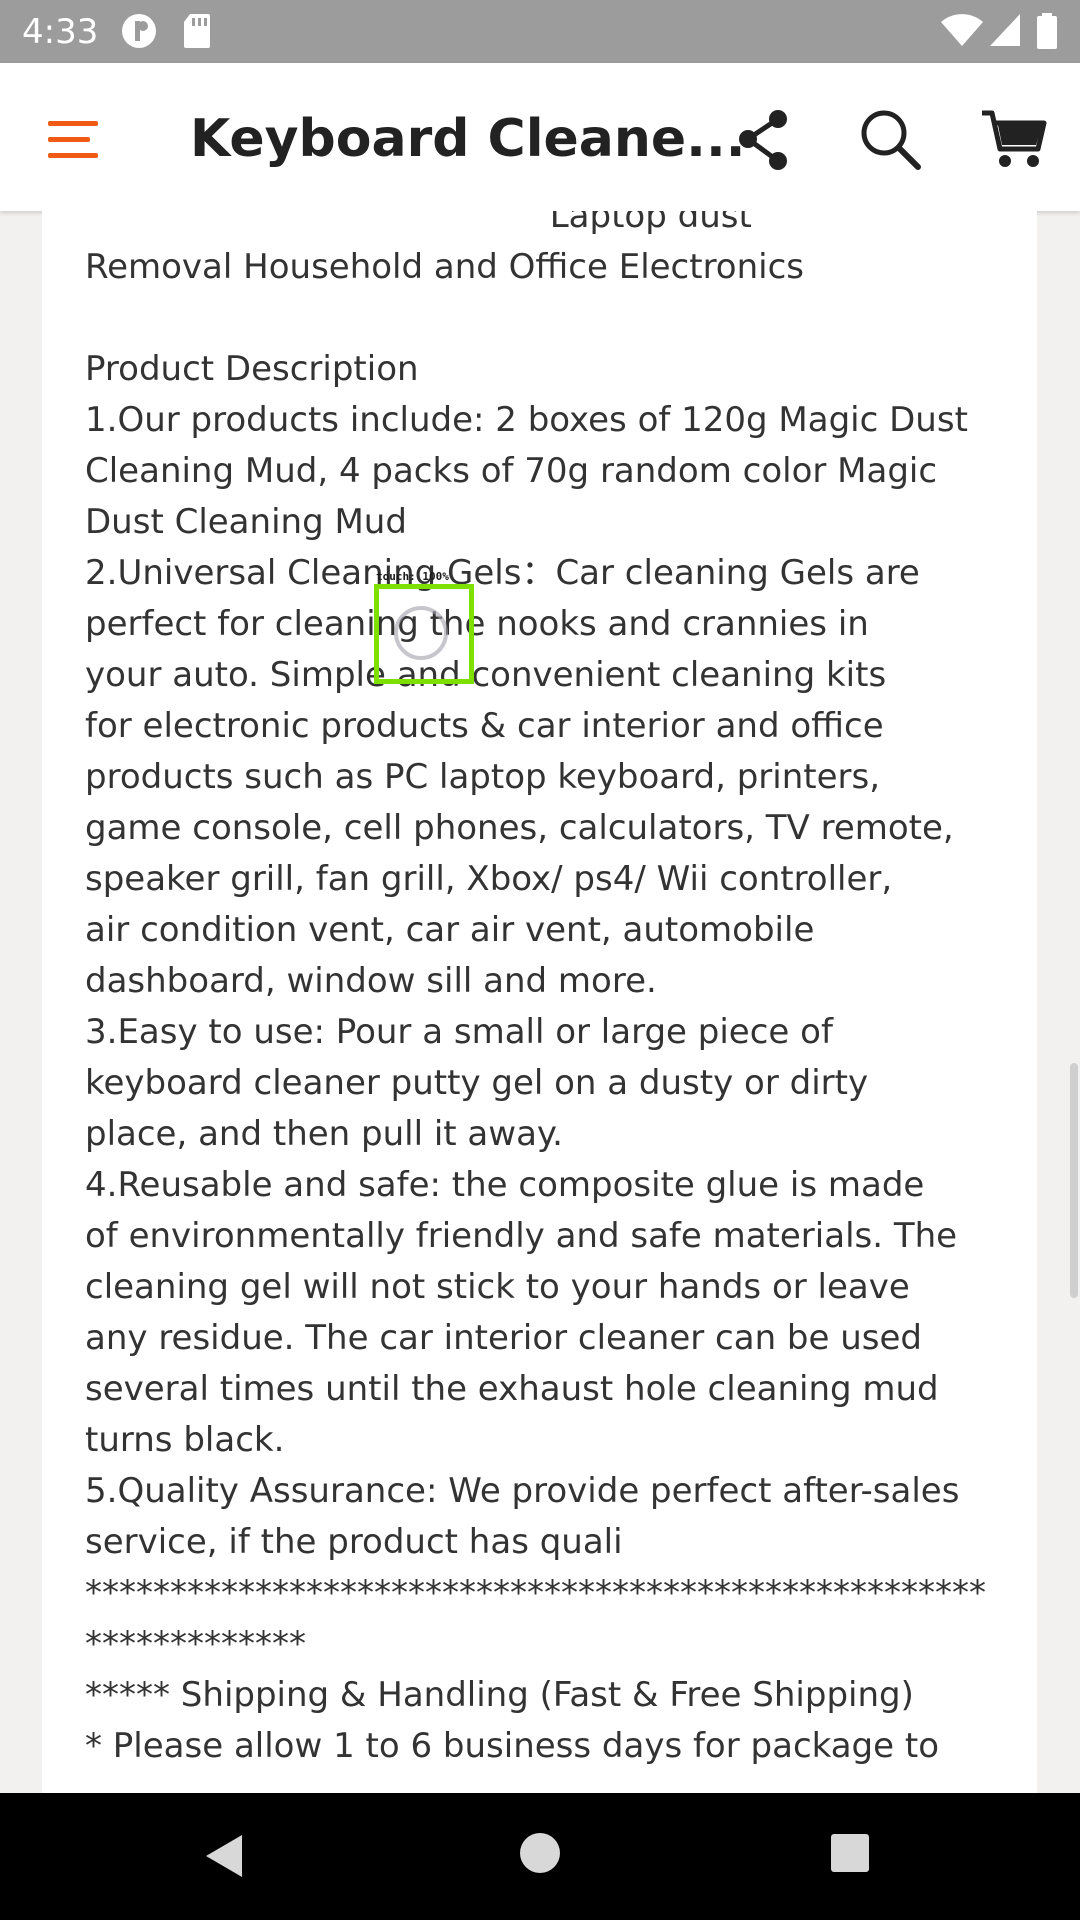  I want to click on description-line: turns black., so click(185, 1440).